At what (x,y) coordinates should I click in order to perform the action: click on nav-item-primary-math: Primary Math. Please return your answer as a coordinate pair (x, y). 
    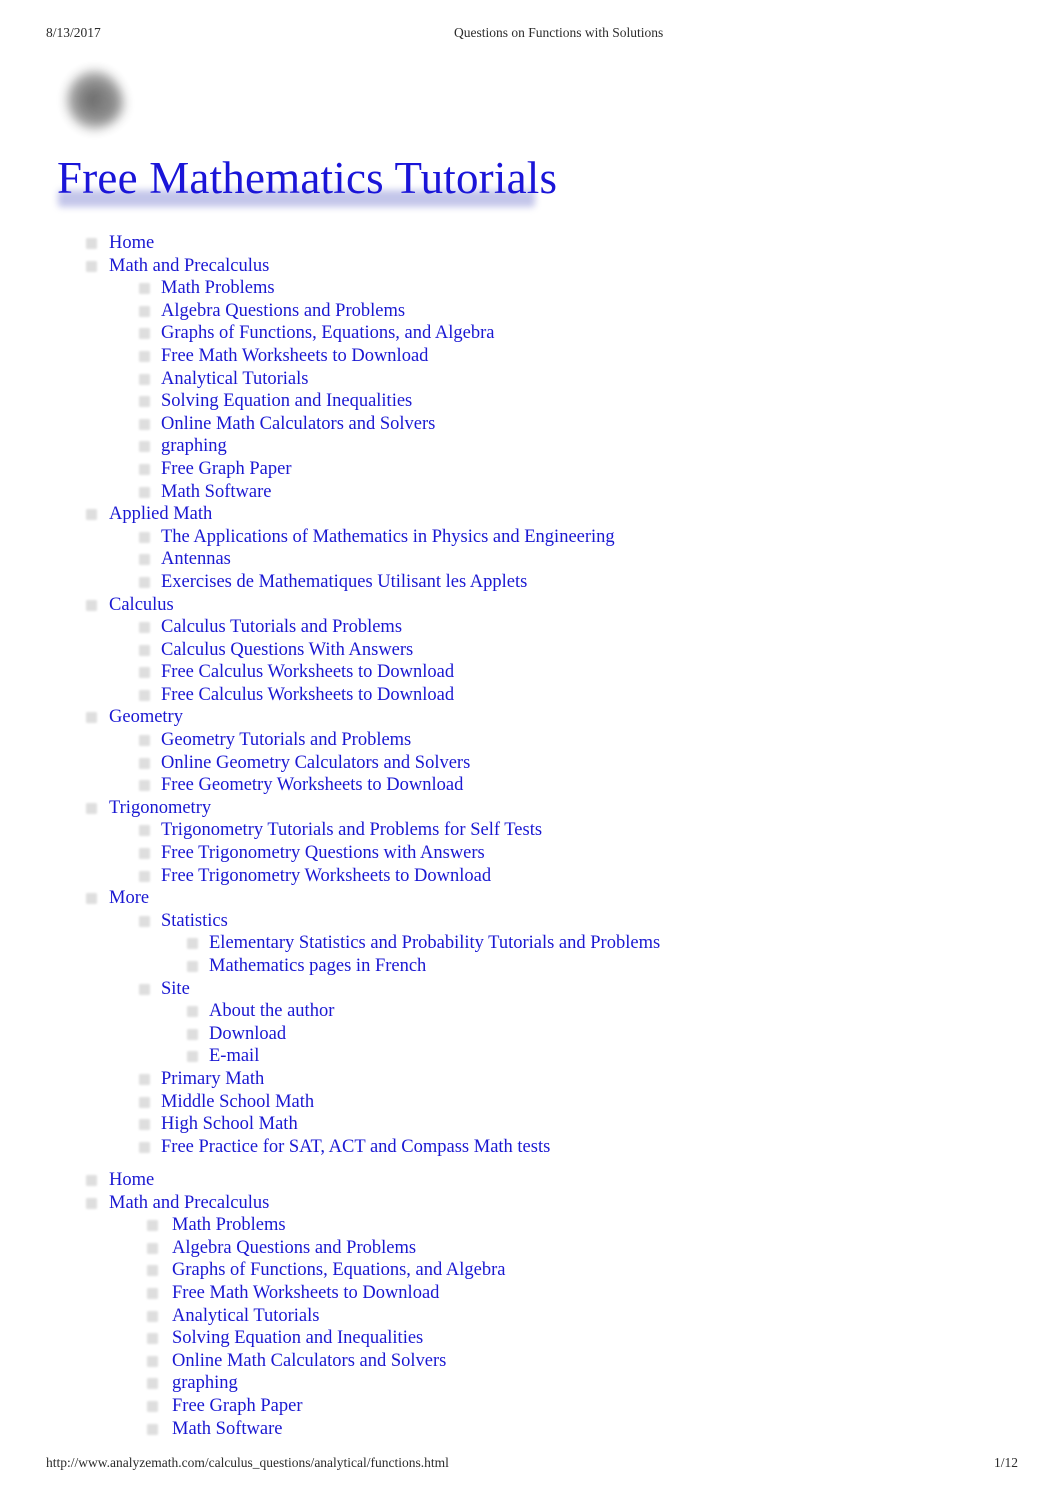
    Looking at the image, I should click on (531, 1079).